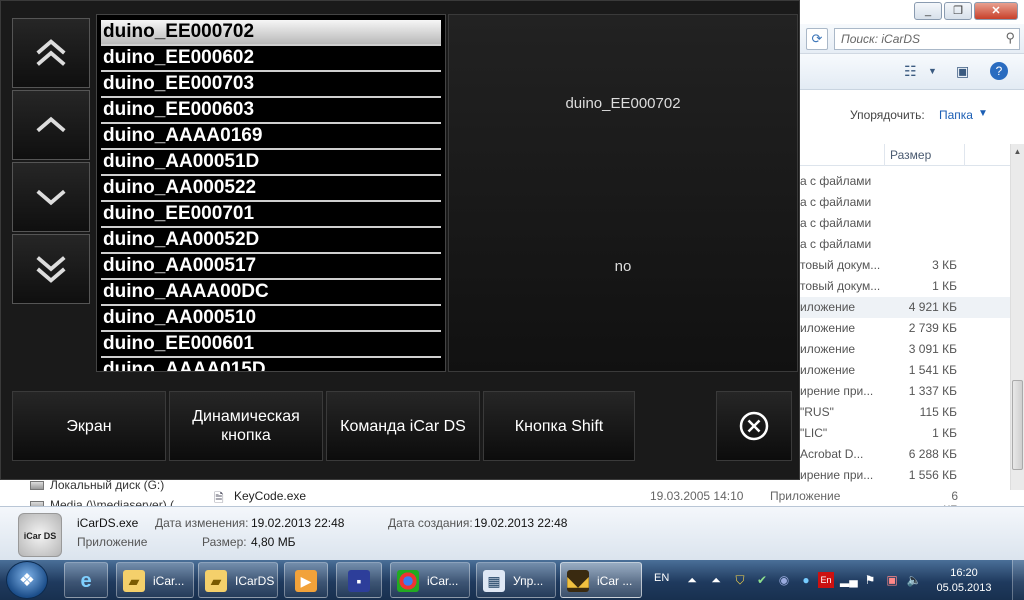  I want to click on file-row: иложение 3 091 КБ, so click(905, 349).